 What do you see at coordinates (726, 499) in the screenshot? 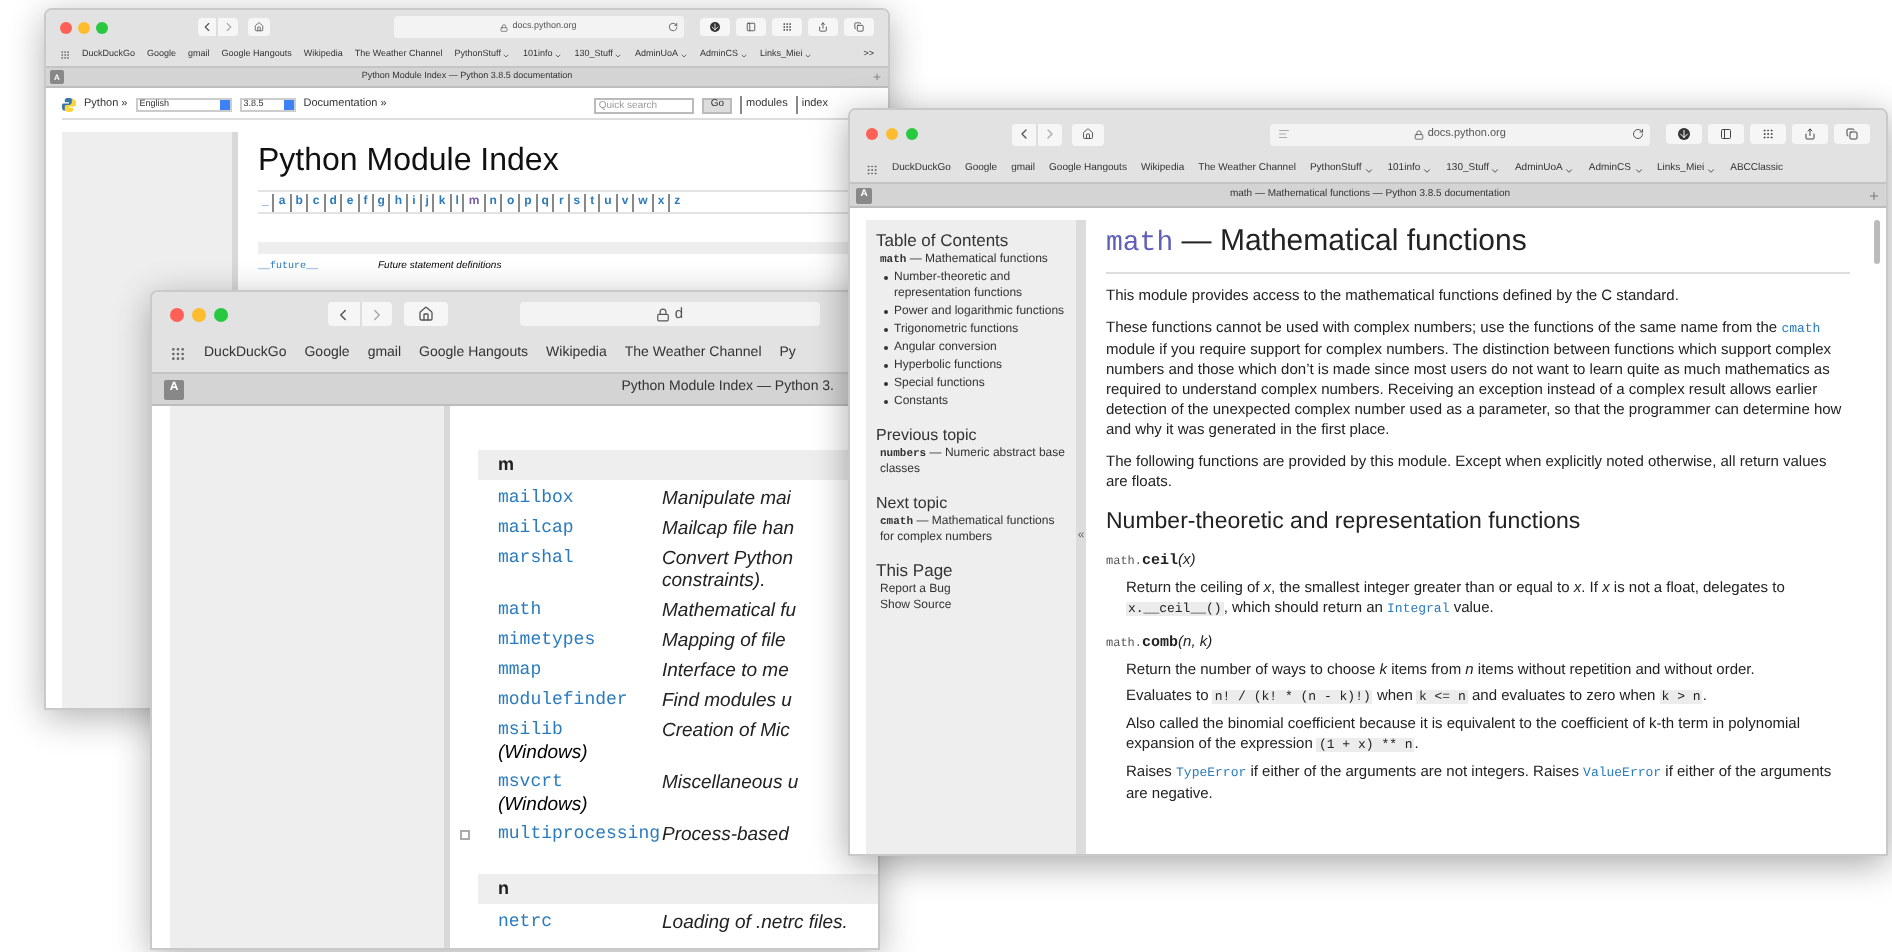
I see `module-description: Manipulate mai` at bounding box center [726, 499].